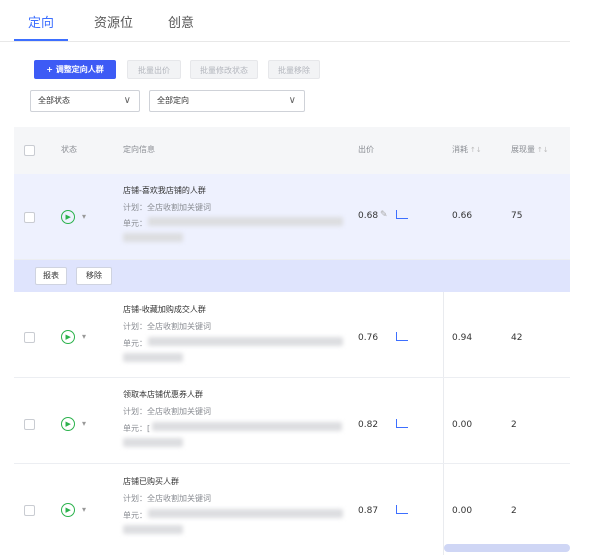 This screenshot has width=592, height=555. I want to click on targeting-filter-select: 全部定向 ∨, so click(227, 101).